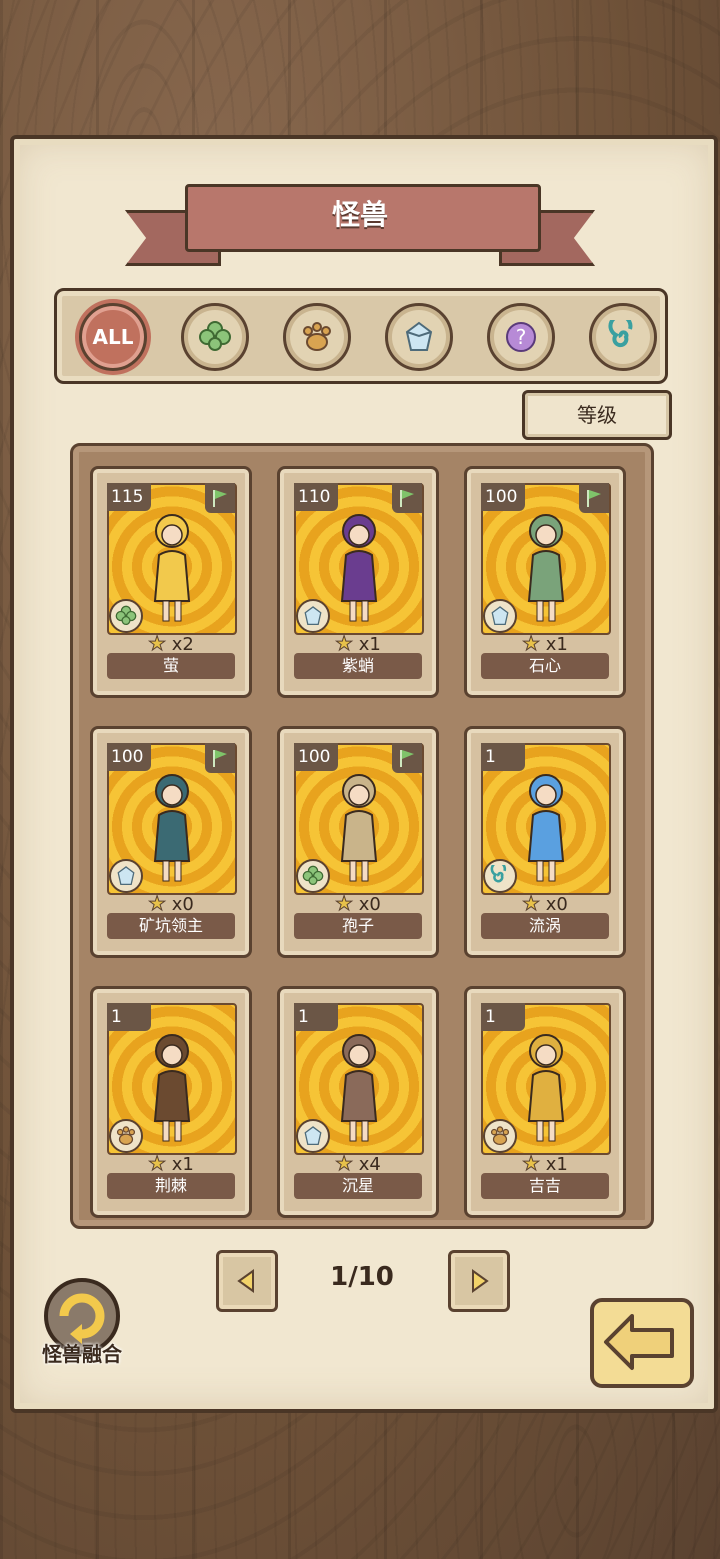 The height and width of the screenshot is (1559, 720). What do you see at coordinates (358, 1186) in the screenshot?
I see `monster-name: 沉星` at bounding box center [358, 1186].